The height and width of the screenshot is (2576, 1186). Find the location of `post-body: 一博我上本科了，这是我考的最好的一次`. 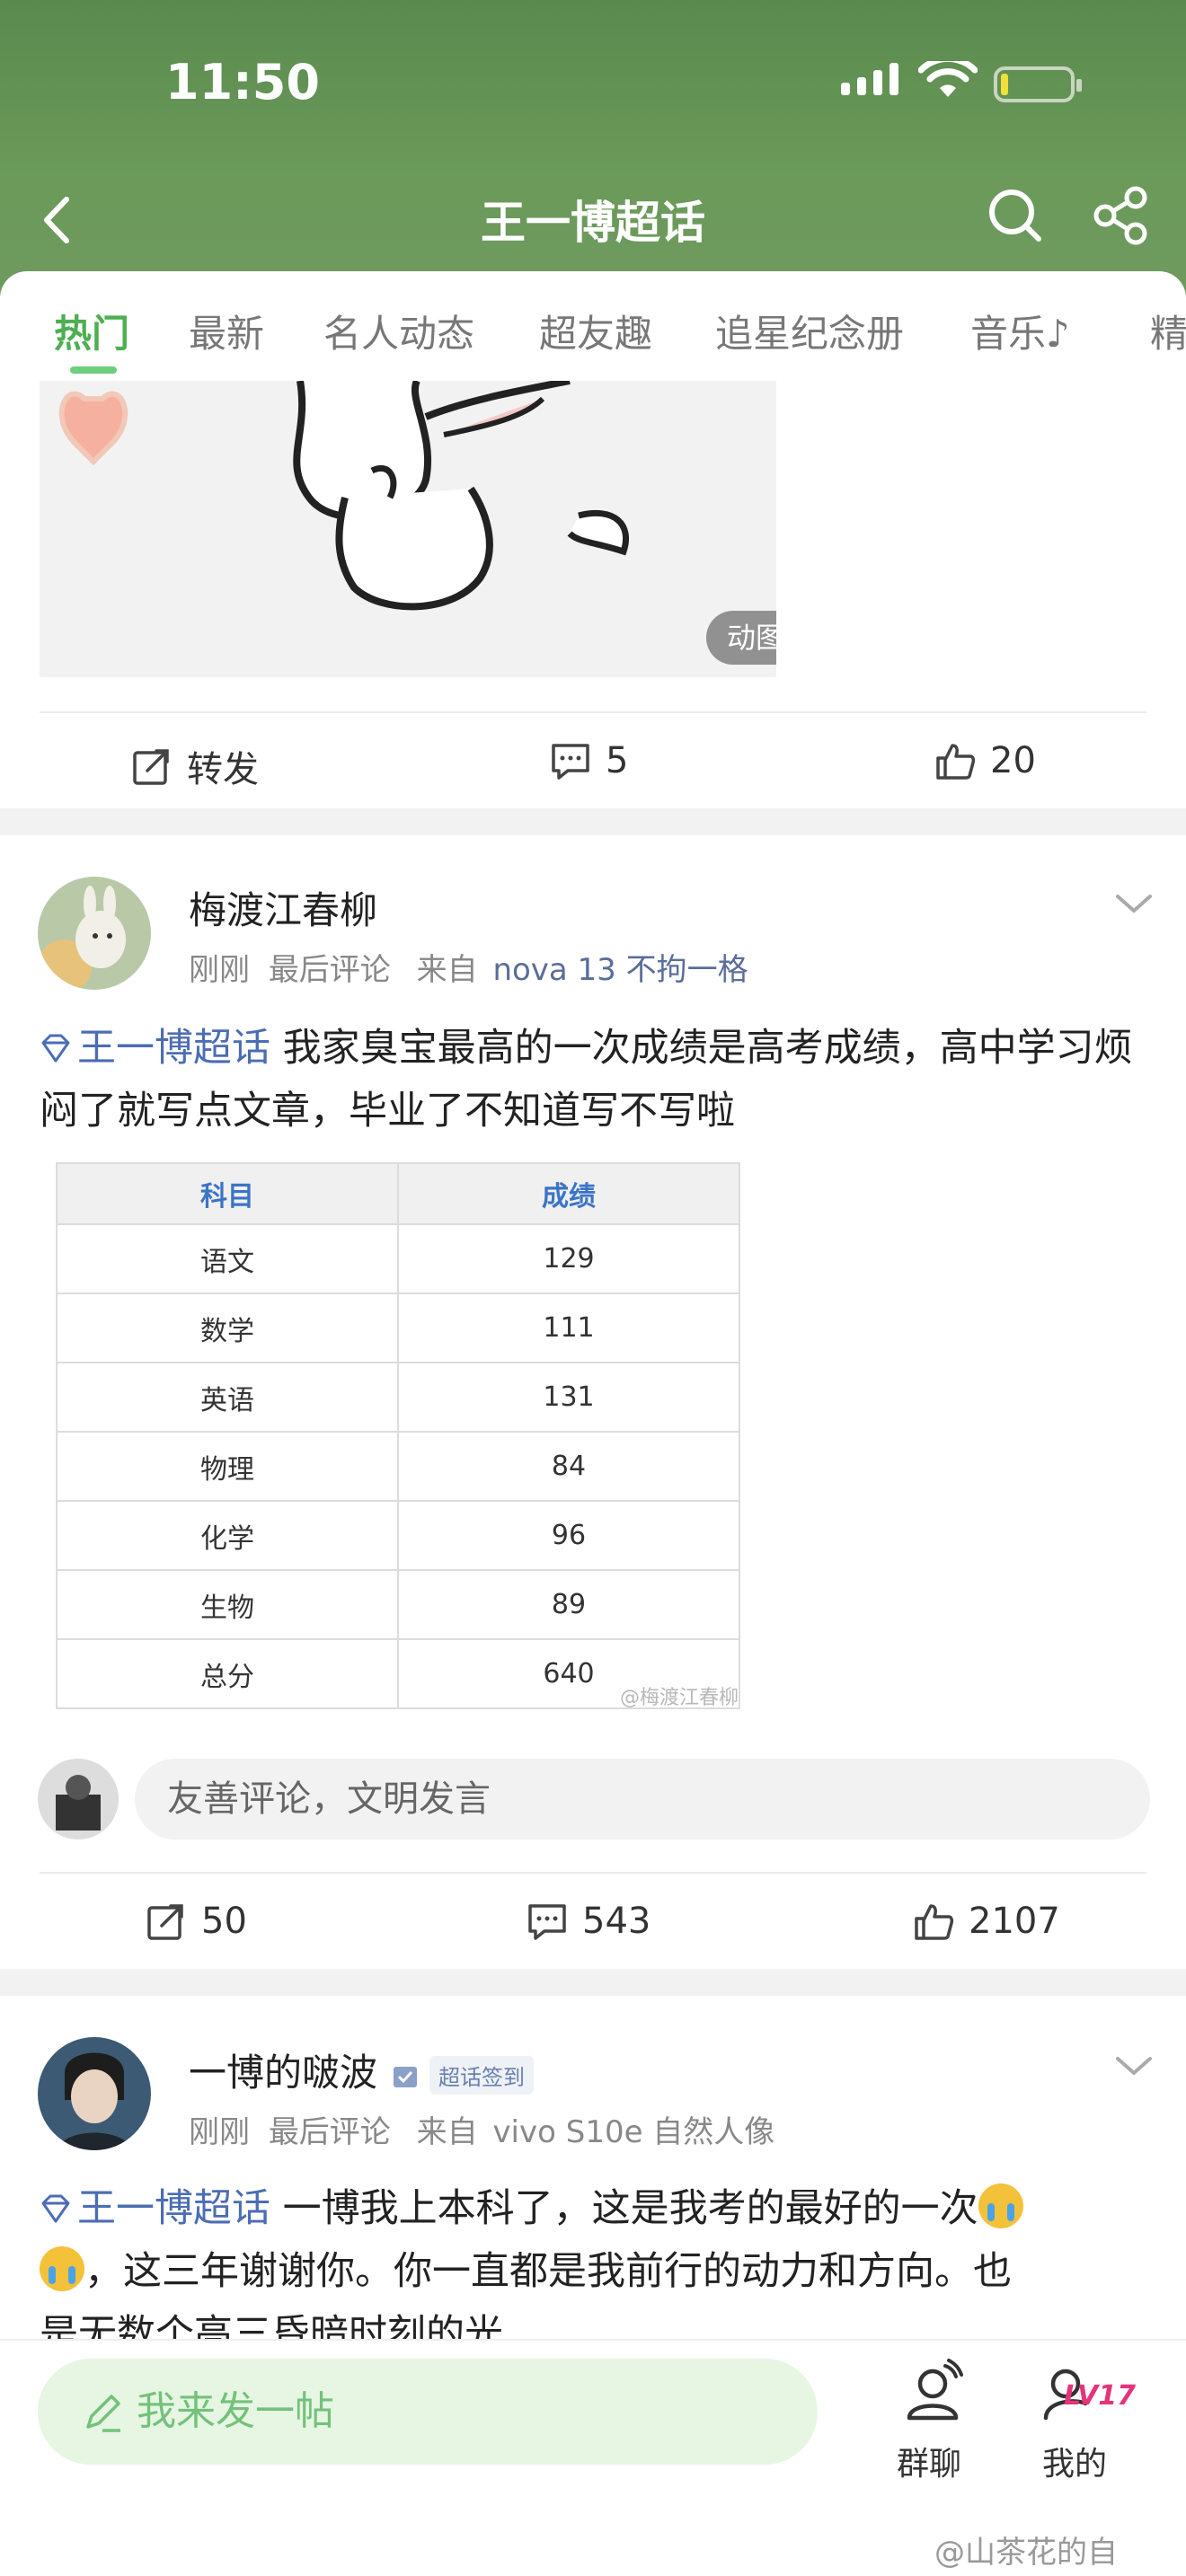

post-body: 一博我上本科了，这是我考的最好的一次 is located at coordinates (624, 2208).